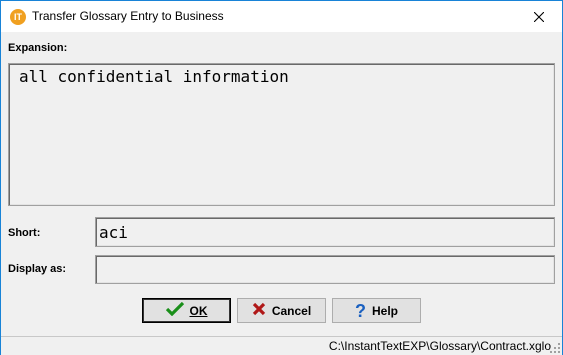 The height and width of the screenshot is (355, 563). Describe the element at coordinates (113, 232) in the screenshot. I see `short-text: aci` at that location.